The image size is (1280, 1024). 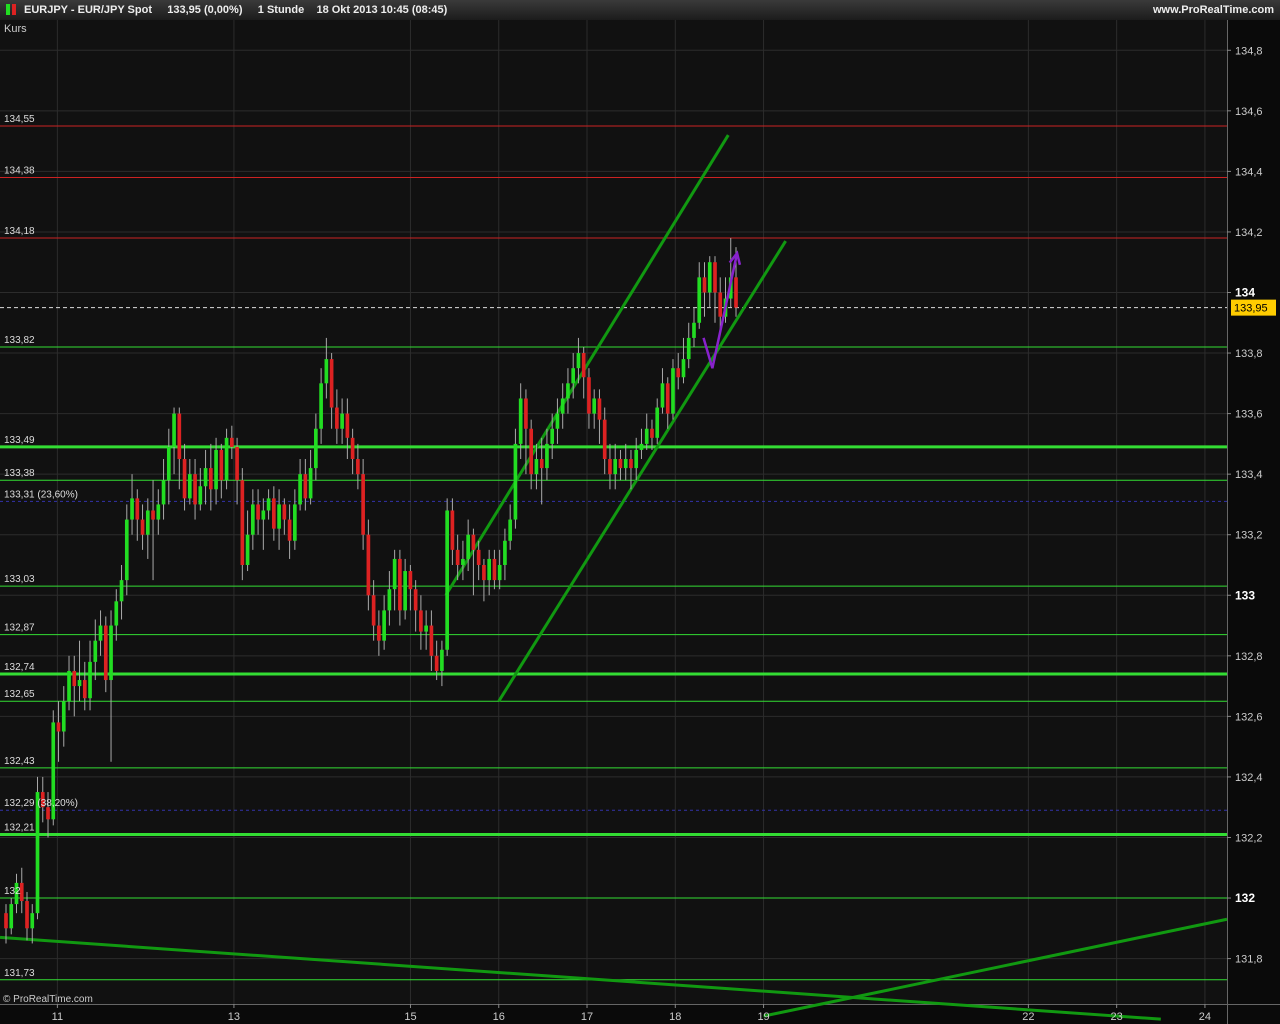 I want to click on candle-down, so click(x=242, y=524).